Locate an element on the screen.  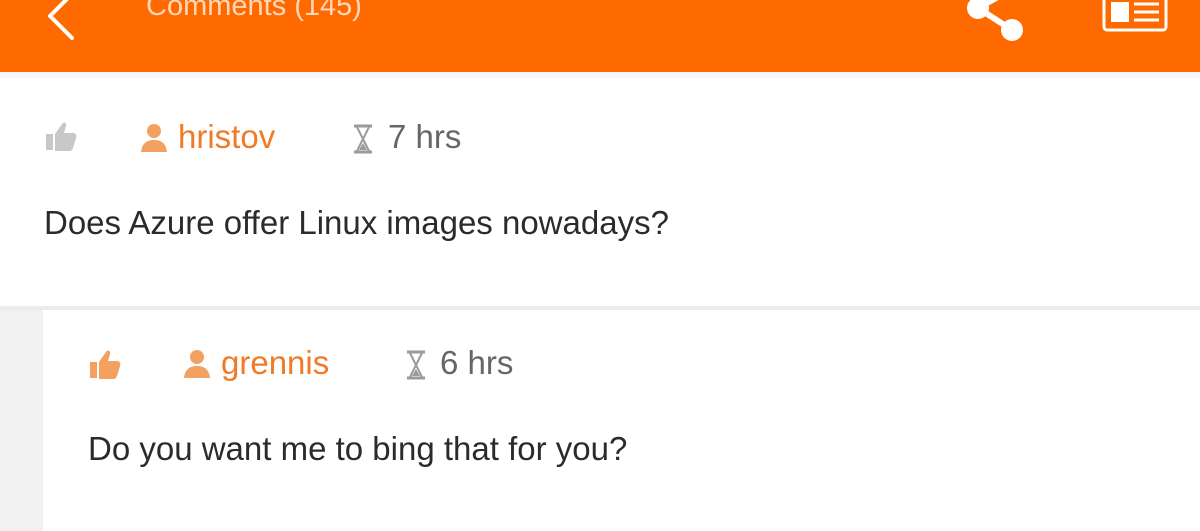
page-title: Comments (145) is located at coordinates (254, 11).